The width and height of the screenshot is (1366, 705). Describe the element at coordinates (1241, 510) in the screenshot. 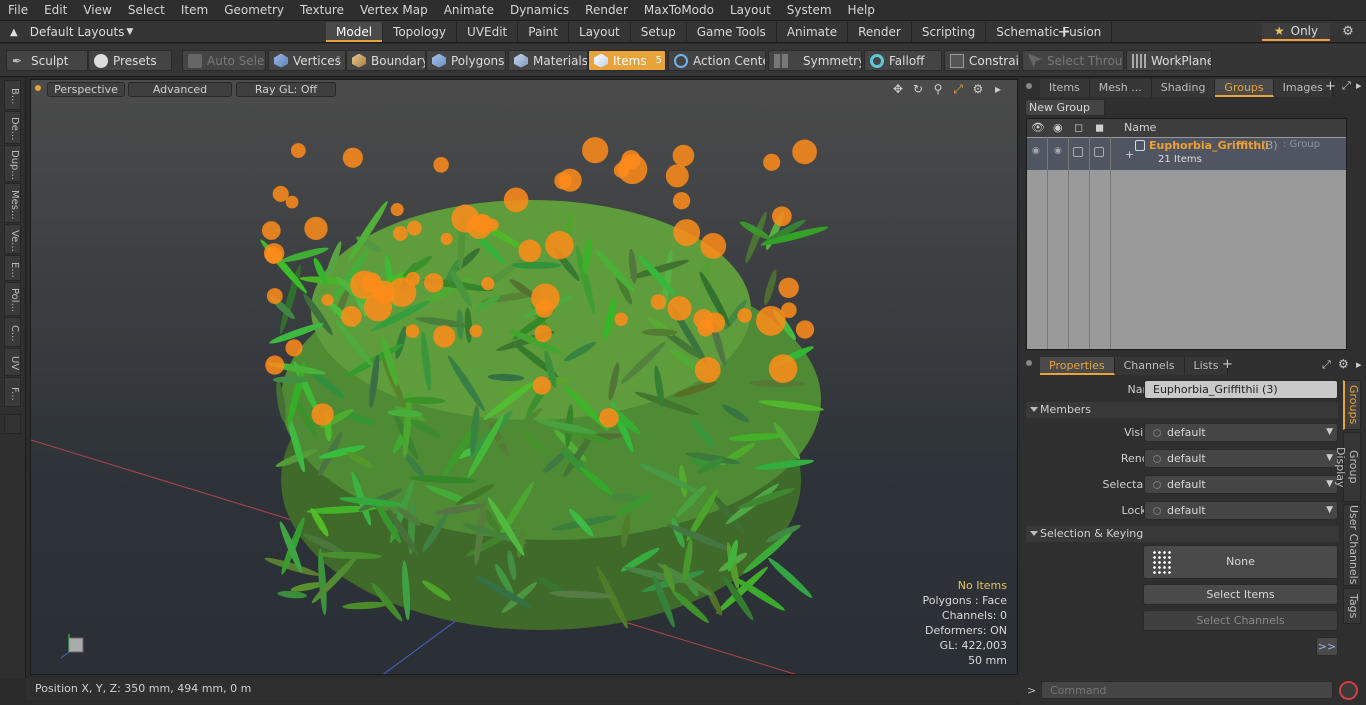

I see `locked-dropdown: default ▼` at that location.